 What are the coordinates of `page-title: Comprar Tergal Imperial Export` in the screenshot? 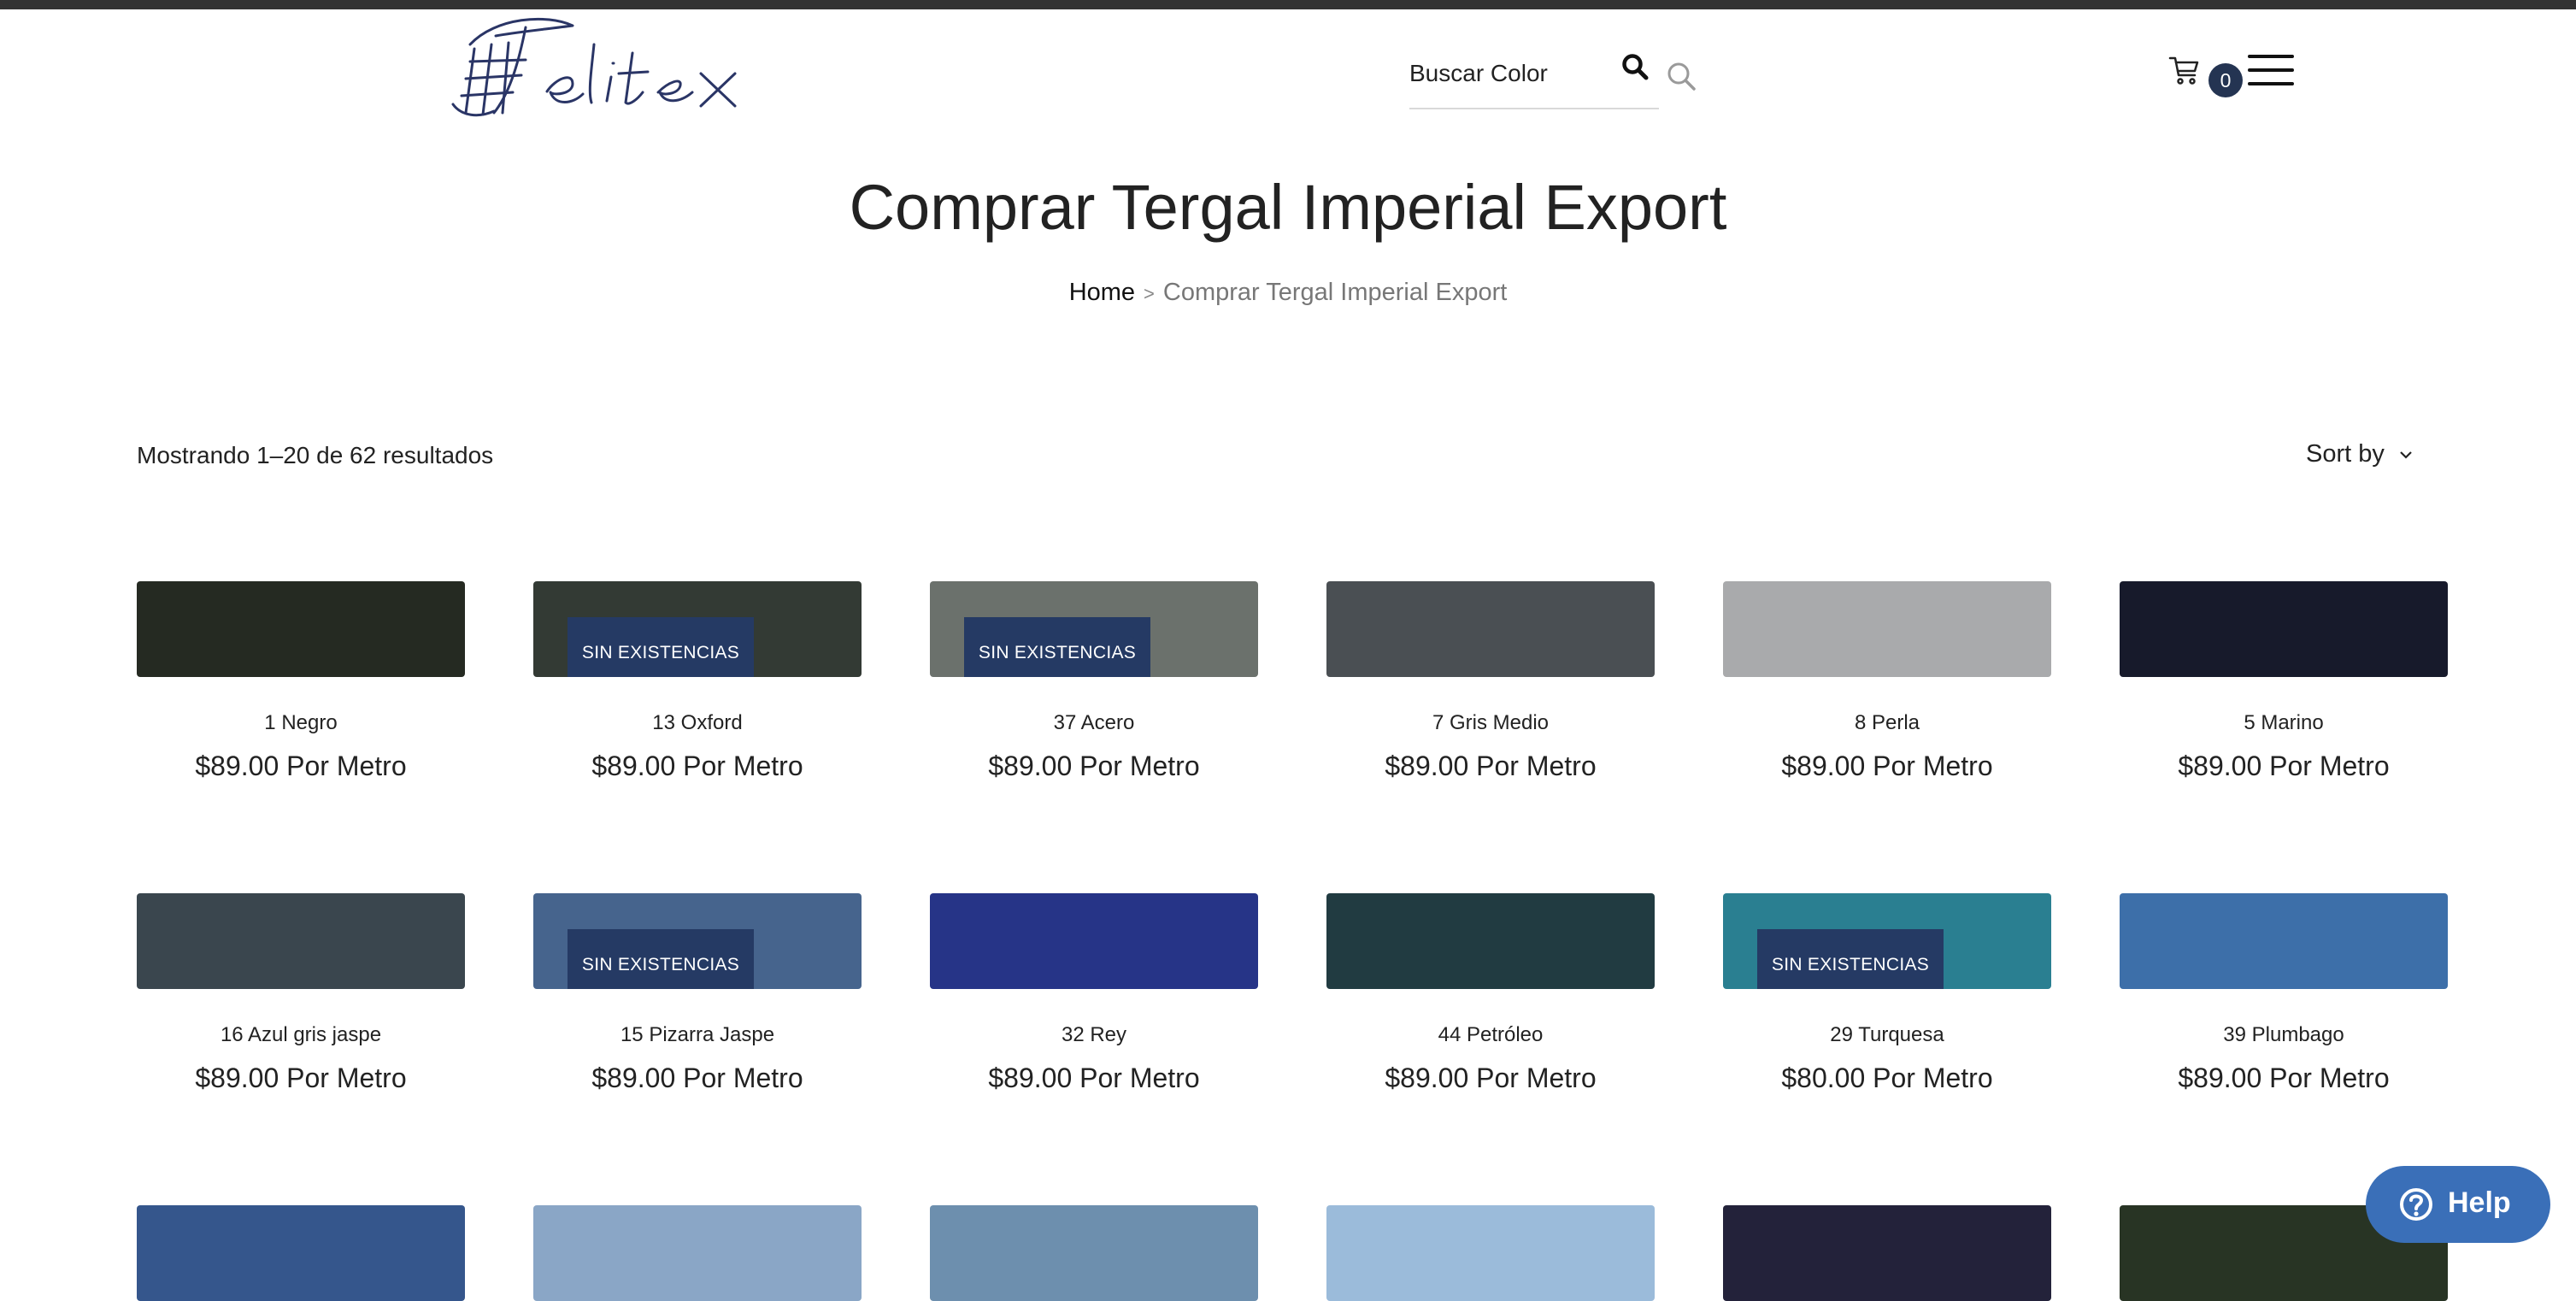 It's located at (1288, 207).